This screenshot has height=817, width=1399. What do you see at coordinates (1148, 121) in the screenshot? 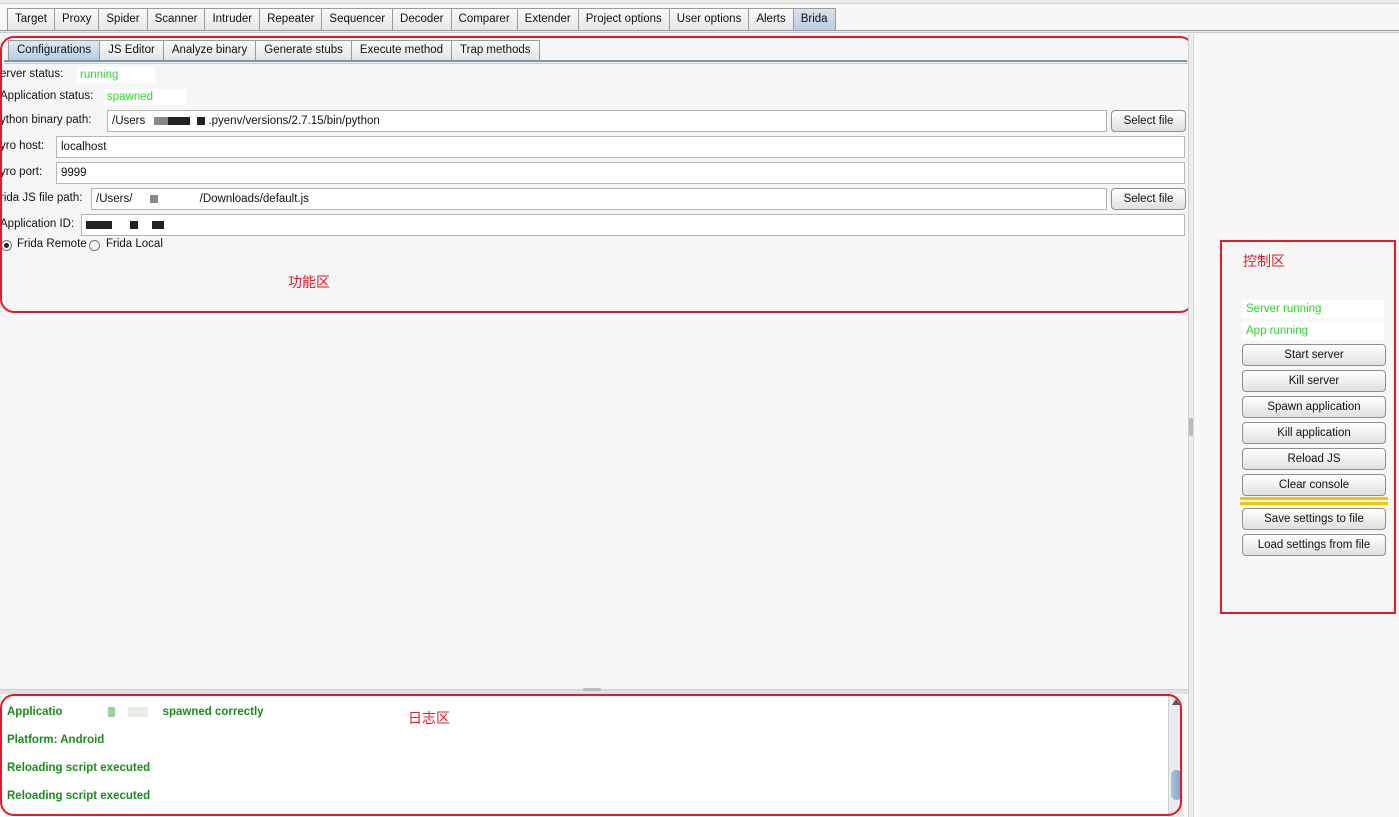
I see `select-python-file-button: Select file` at bounding box center [1148, 121].